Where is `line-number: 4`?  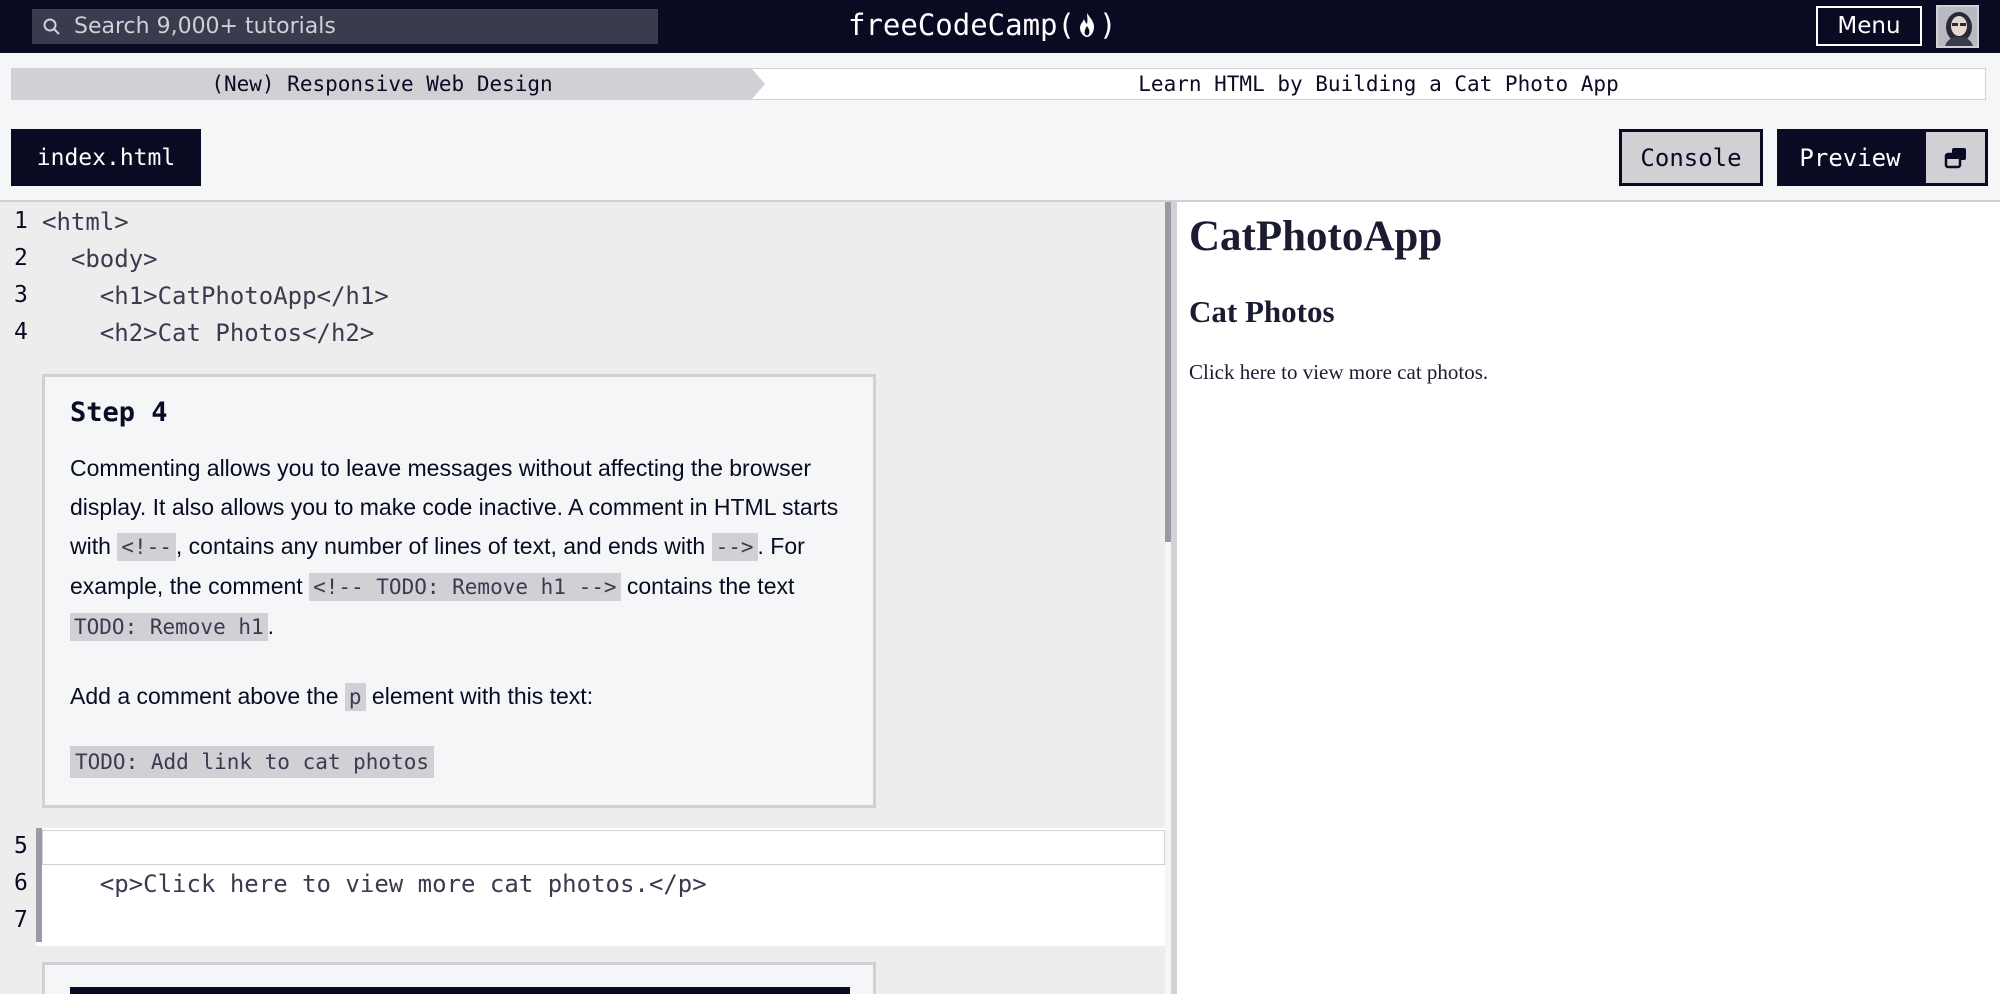
line-number: 4 is located at coordinates (21, 332).